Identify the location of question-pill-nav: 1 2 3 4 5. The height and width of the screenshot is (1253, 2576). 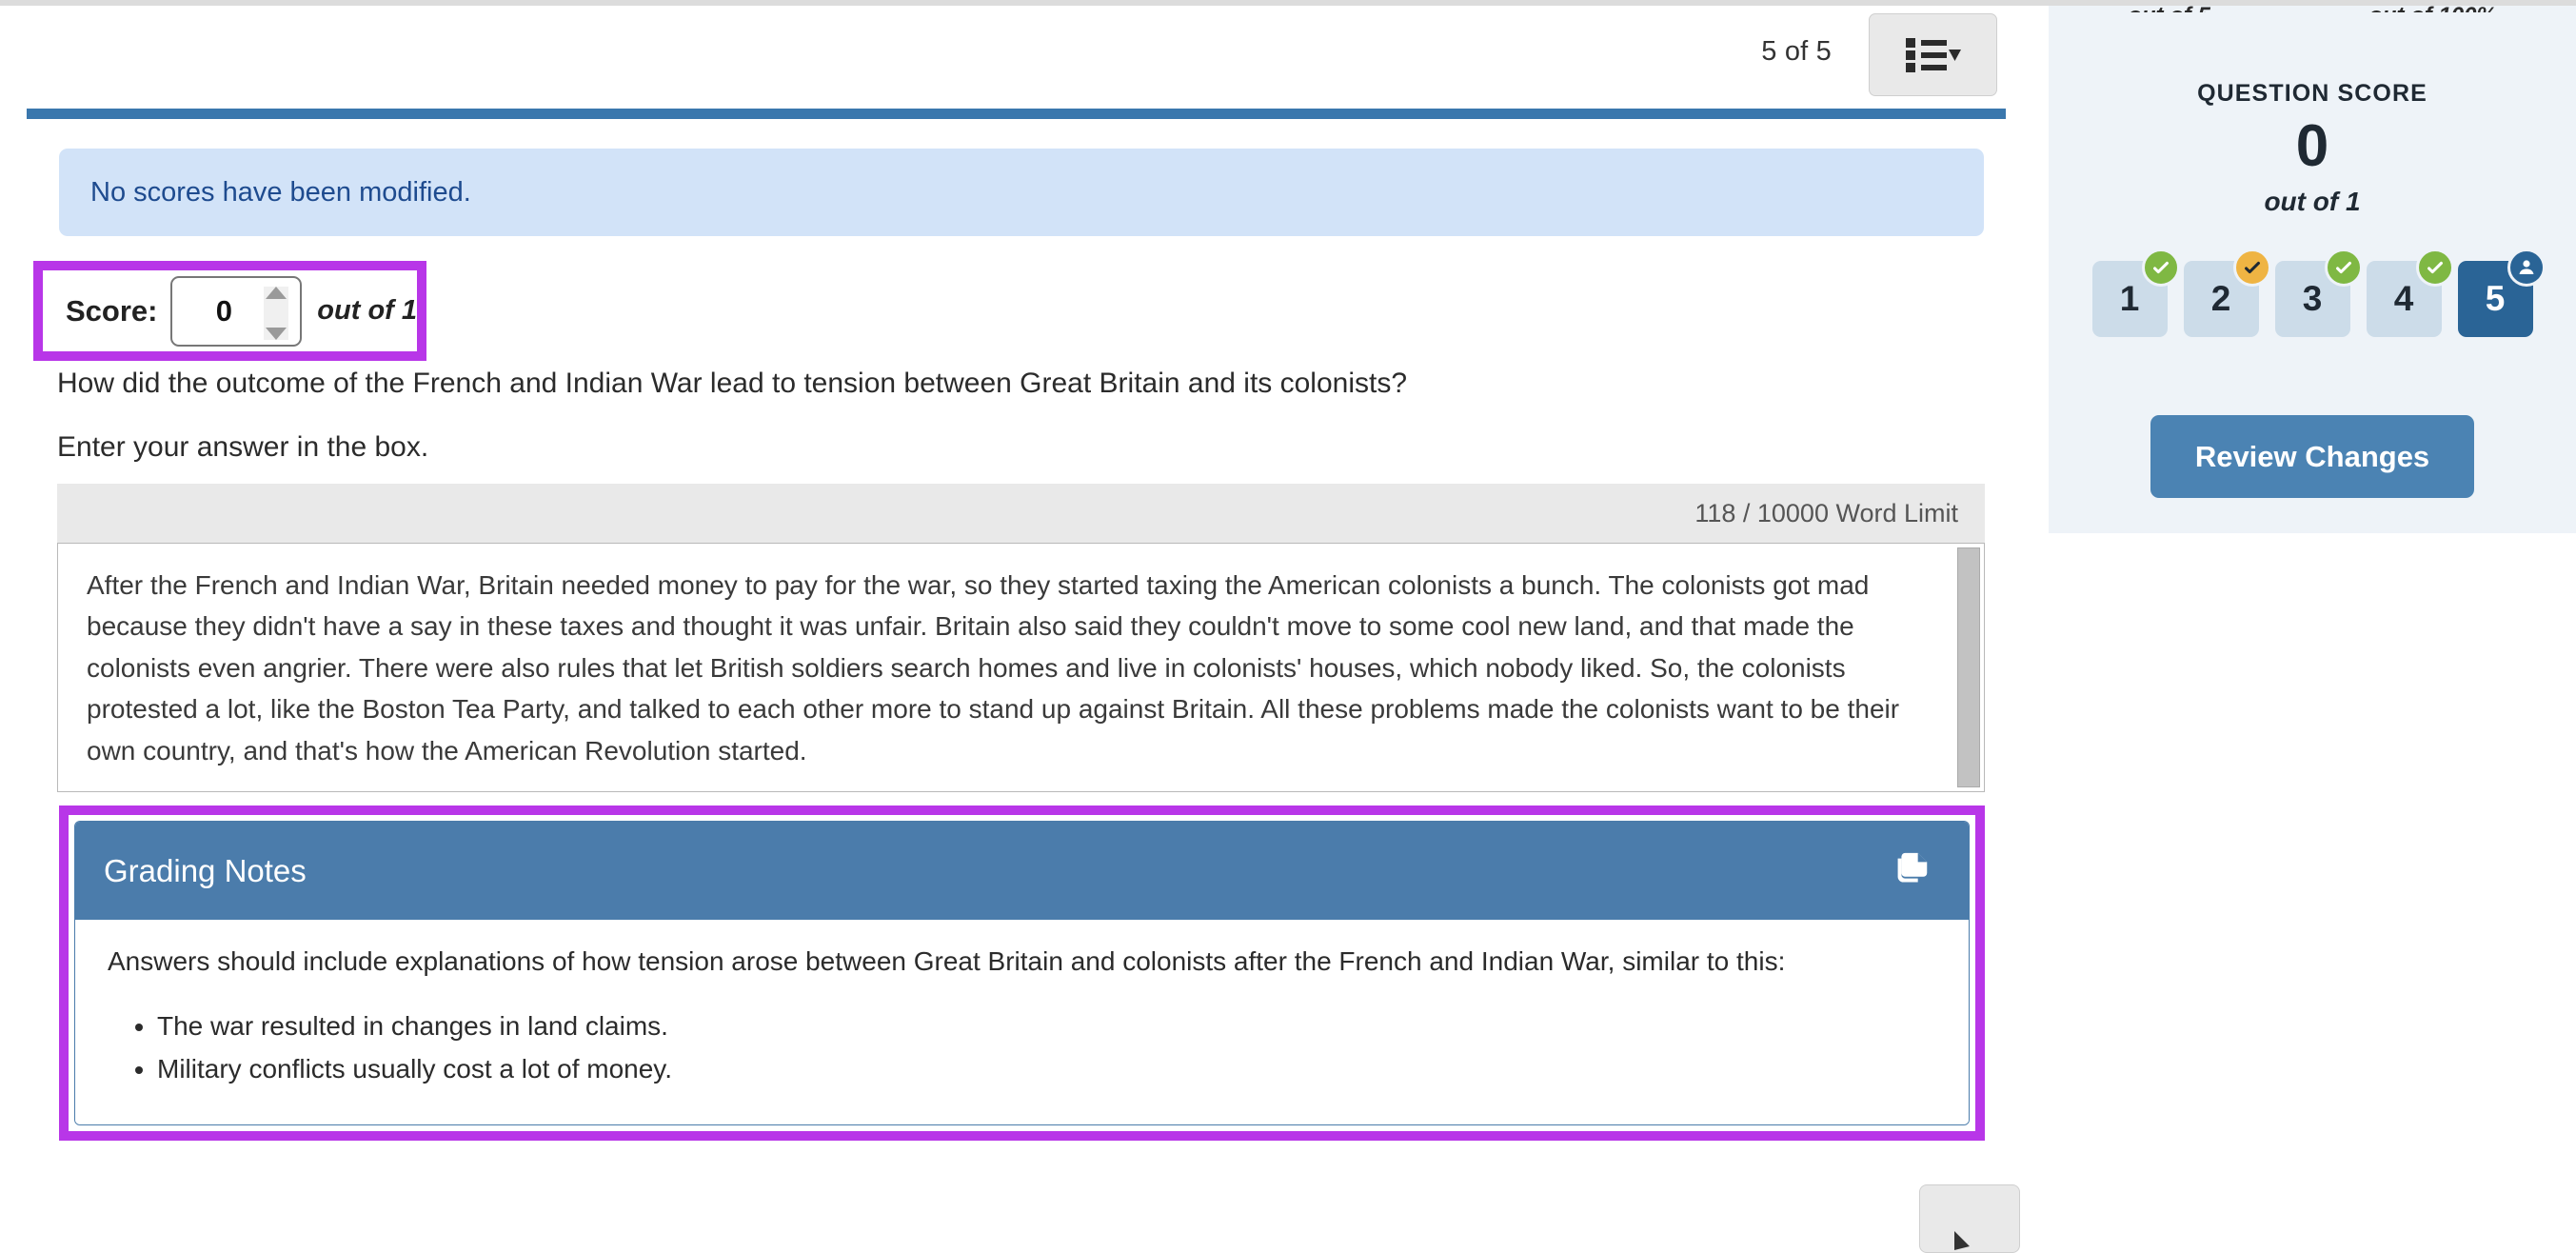
(2312, 293).